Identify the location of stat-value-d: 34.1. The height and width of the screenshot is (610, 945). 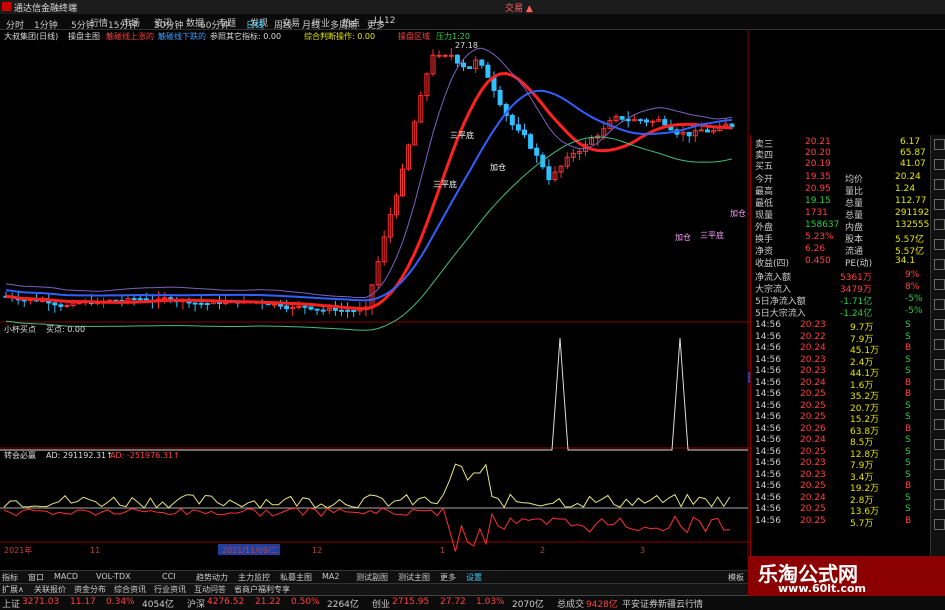
(905, 261).